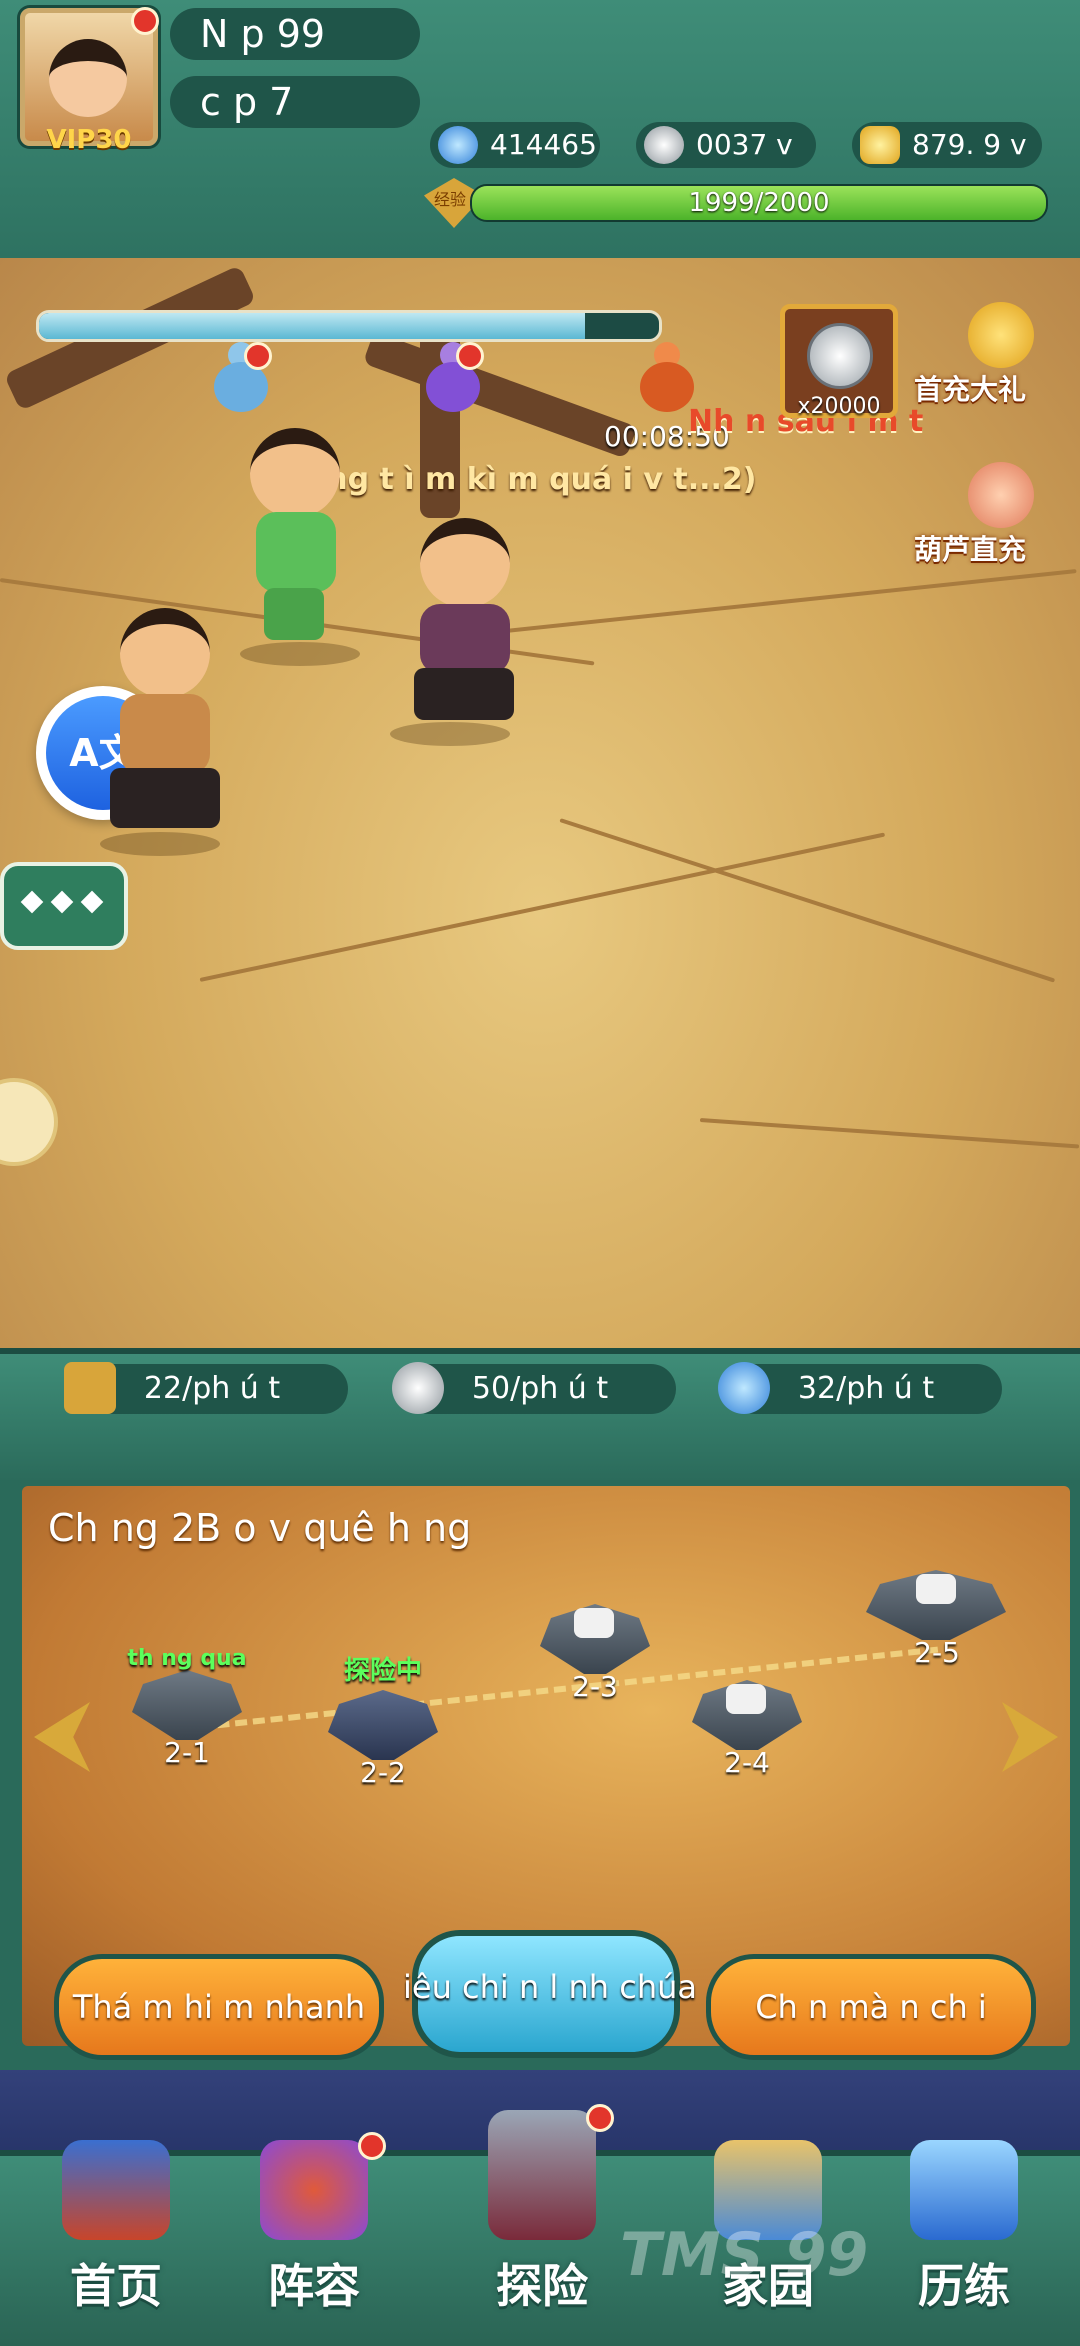 Image resolution: width=1080 pixels, height=2346 pixels. I want to click on exp-bar: 1999/2000, so click(759, 203).